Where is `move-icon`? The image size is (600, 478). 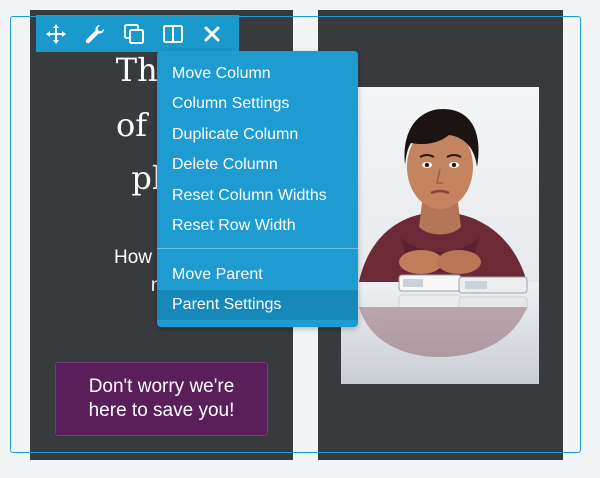 move-icon is located at coordinates (55, 33).